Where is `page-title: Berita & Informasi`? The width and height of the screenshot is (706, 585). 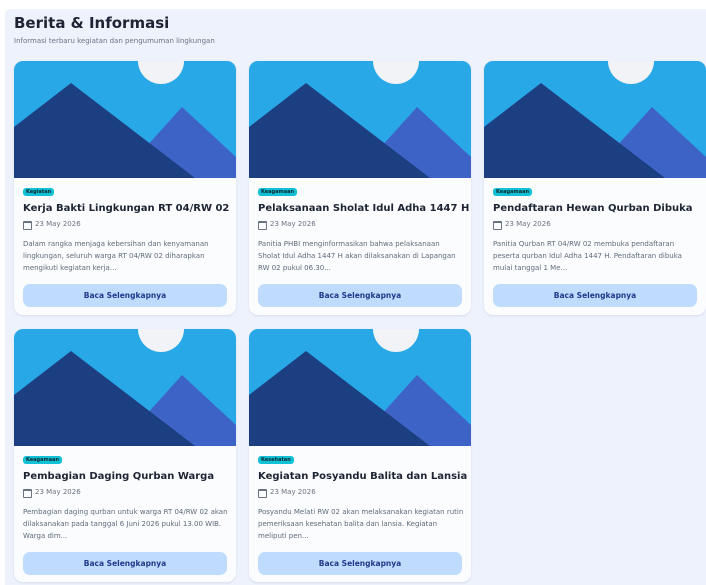
page-title: Berita & Informasi is located at coordinates (92, 23).